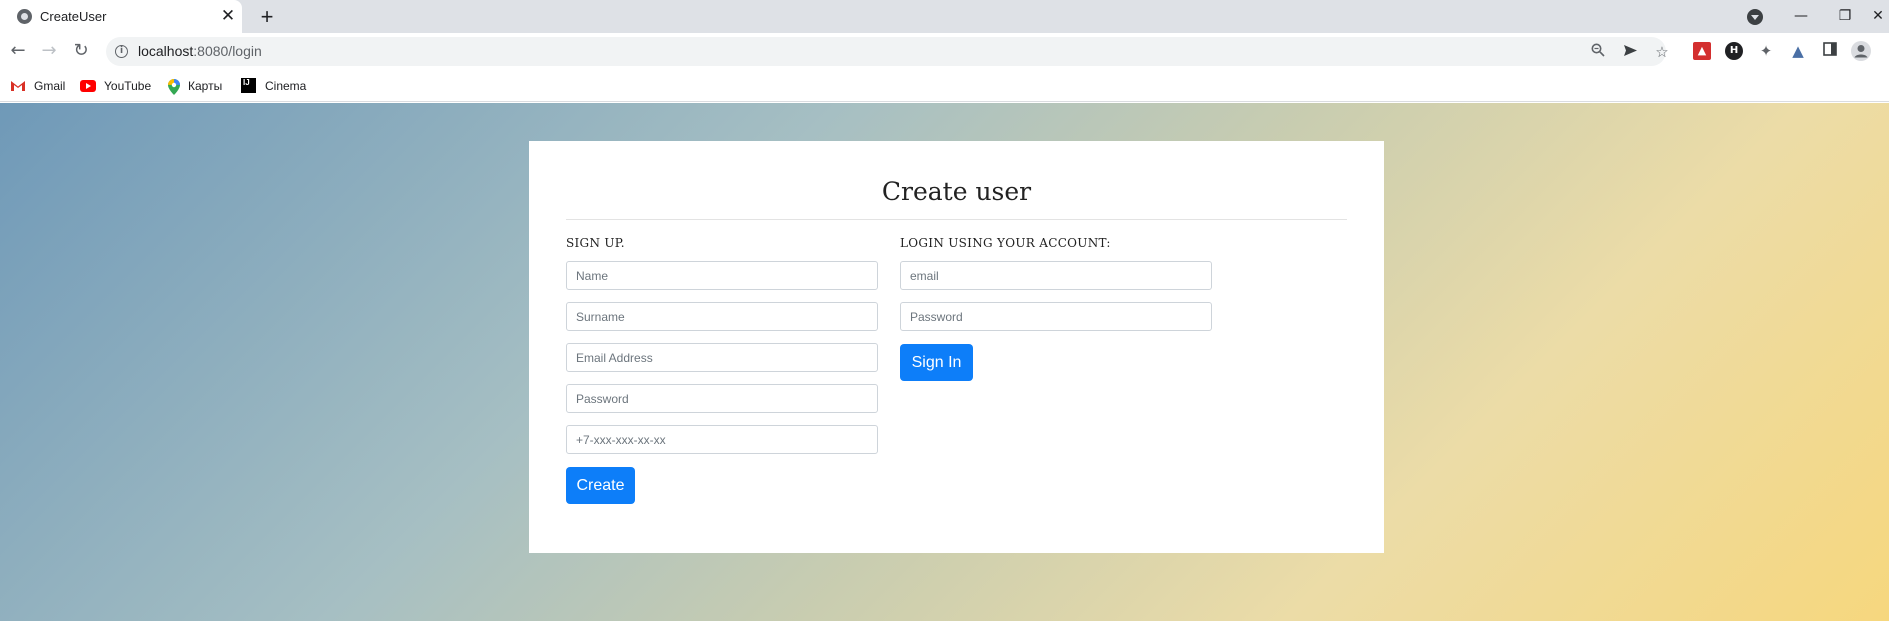  Describe the element at coordinates (944, 86) in the screenshot. I see `bookmarks-bar: Gmail YouTube Карты IJ Cinema` at that location.